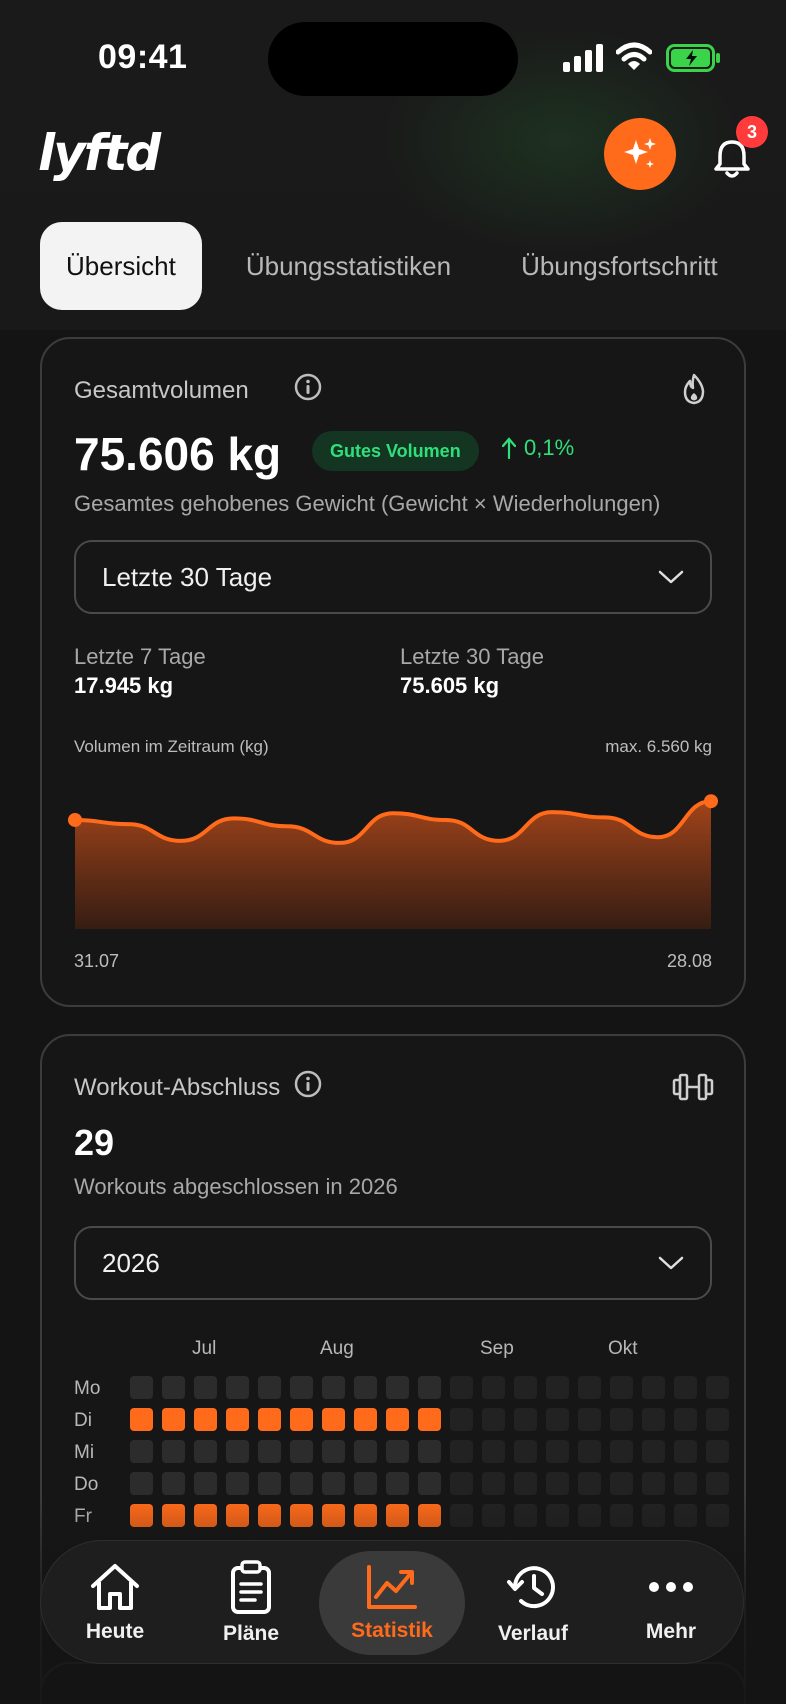  What do you see at coordinates (623, 1348) in the screenshot?
I see `month-label: Okt` at bounding box center [623, 1348].